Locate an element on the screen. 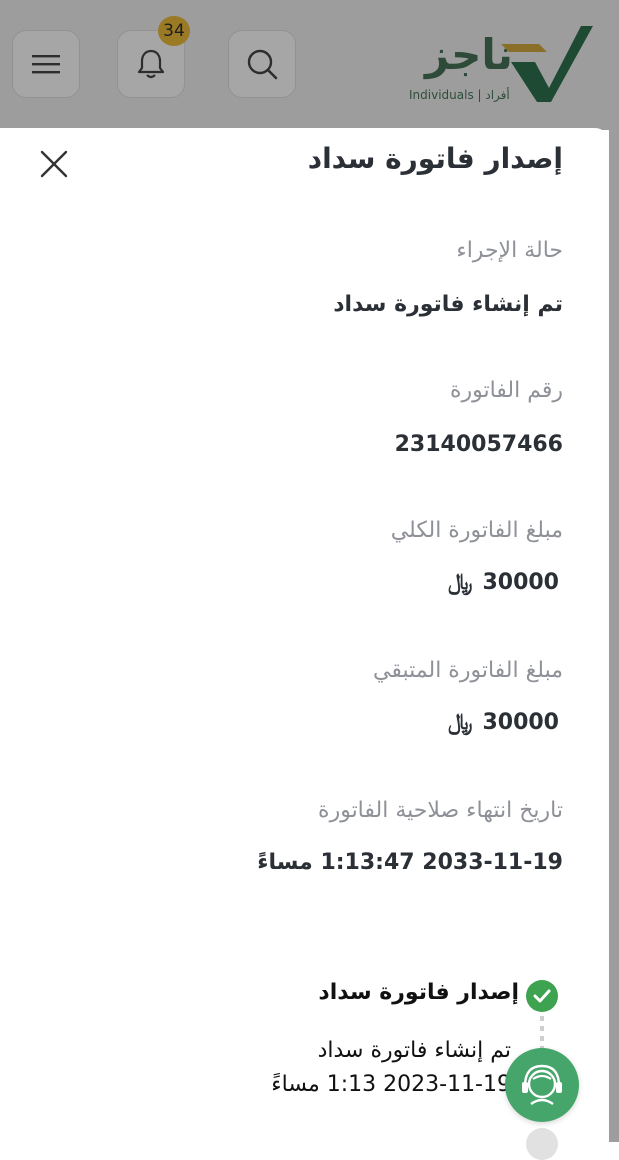 The image size is (619, 1160). timeline-step-date: 2023-11-19 1:13 مساءً is located at coordinates (391, 1084).